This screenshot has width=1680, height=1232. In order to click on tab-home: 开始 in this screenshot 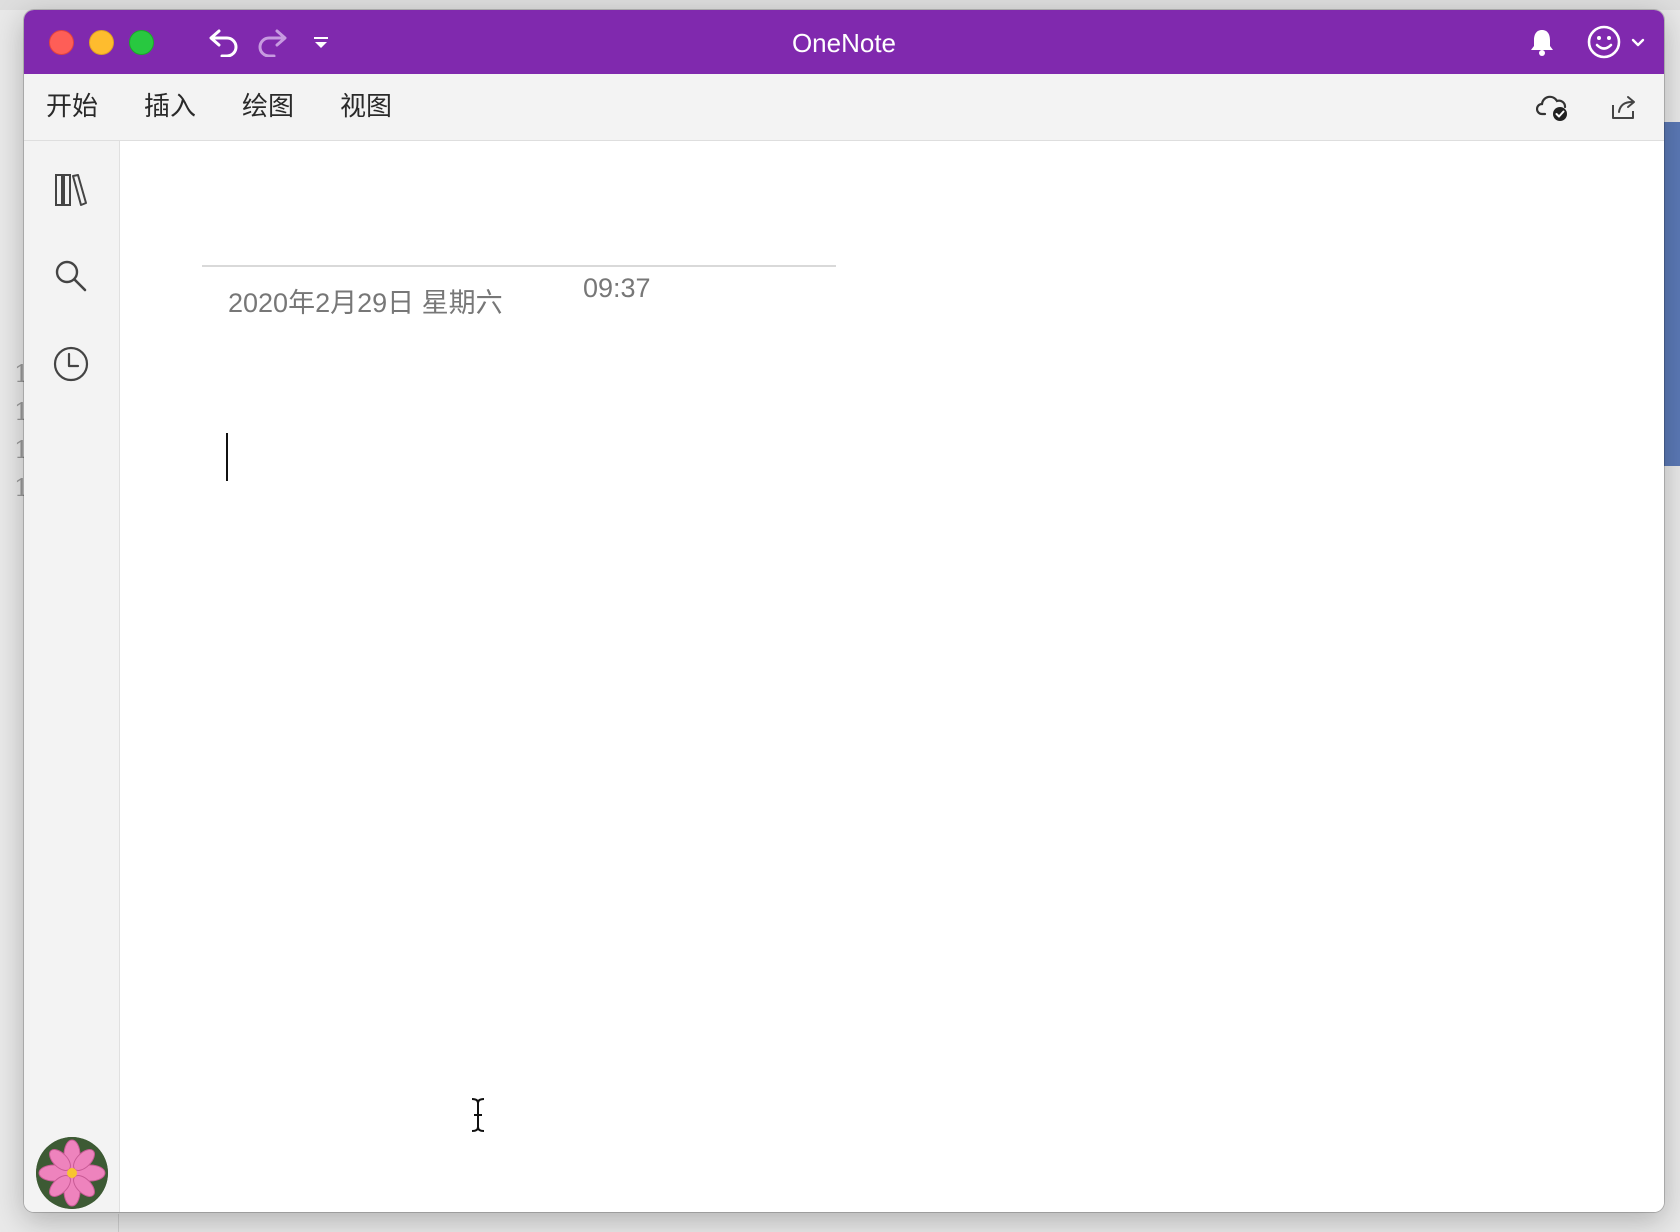, I will do `click(72, 107)`.